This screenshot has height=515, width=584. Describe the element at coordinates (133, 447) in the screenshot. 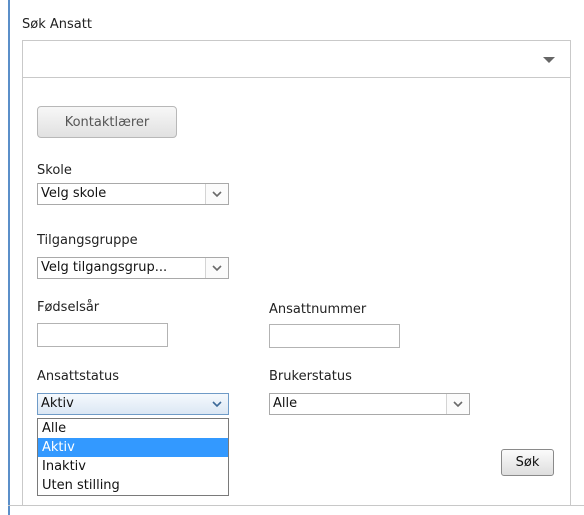

I see `dropdown-option: Aktiv` at that location.